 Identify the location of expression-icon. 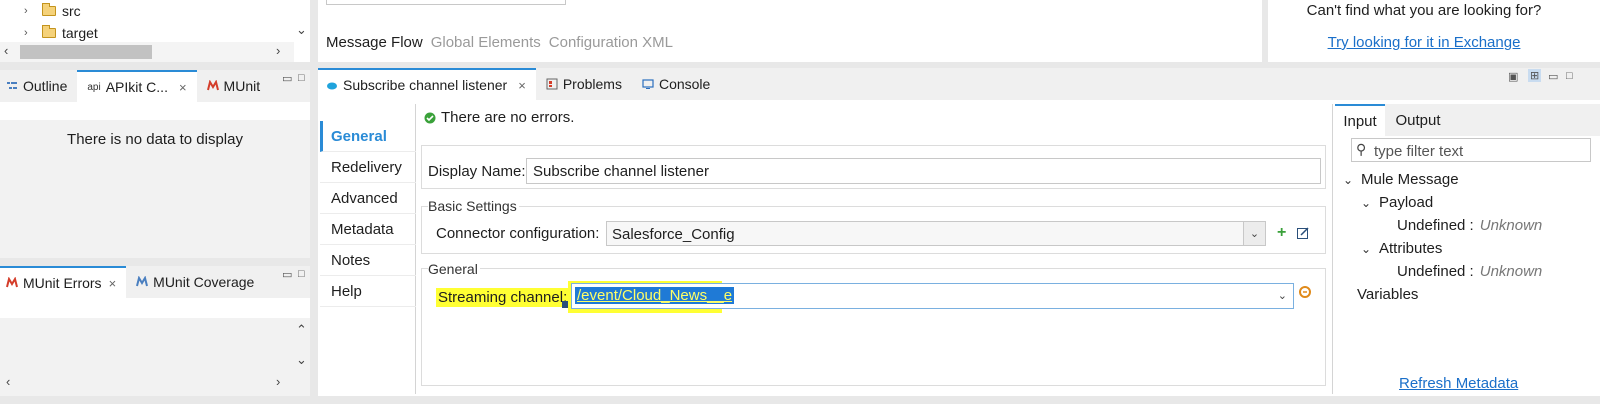
(1305, 292).